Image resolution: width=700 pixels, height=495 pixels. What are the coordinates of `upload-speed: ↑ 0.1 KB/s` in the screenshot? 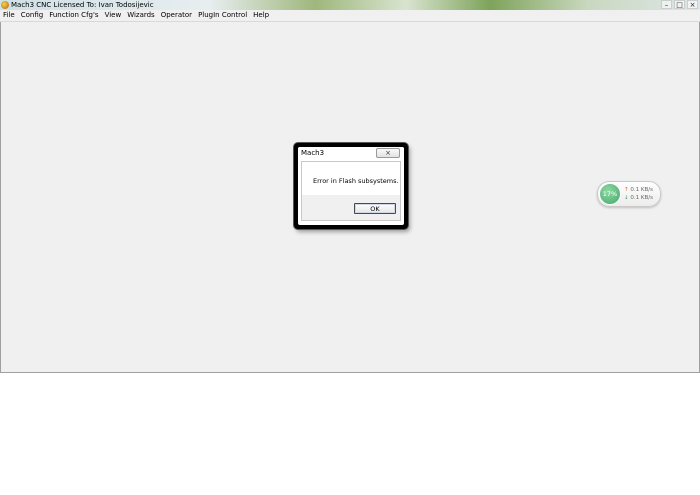 It's located at (638, 190).